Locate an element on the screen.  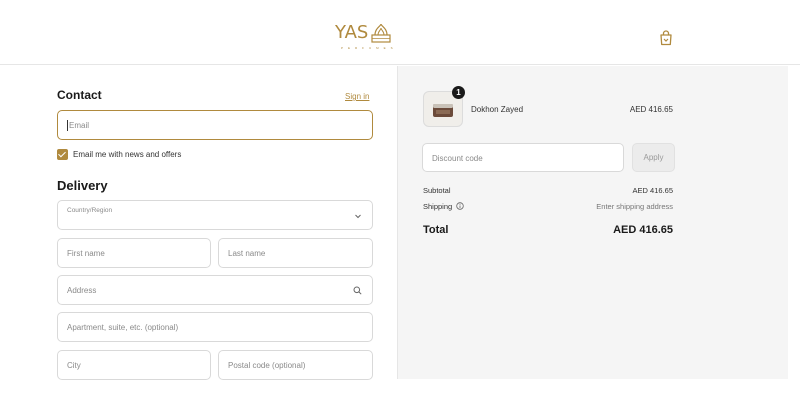
shipping-row: Shipping is located at coordinates (443, 206).